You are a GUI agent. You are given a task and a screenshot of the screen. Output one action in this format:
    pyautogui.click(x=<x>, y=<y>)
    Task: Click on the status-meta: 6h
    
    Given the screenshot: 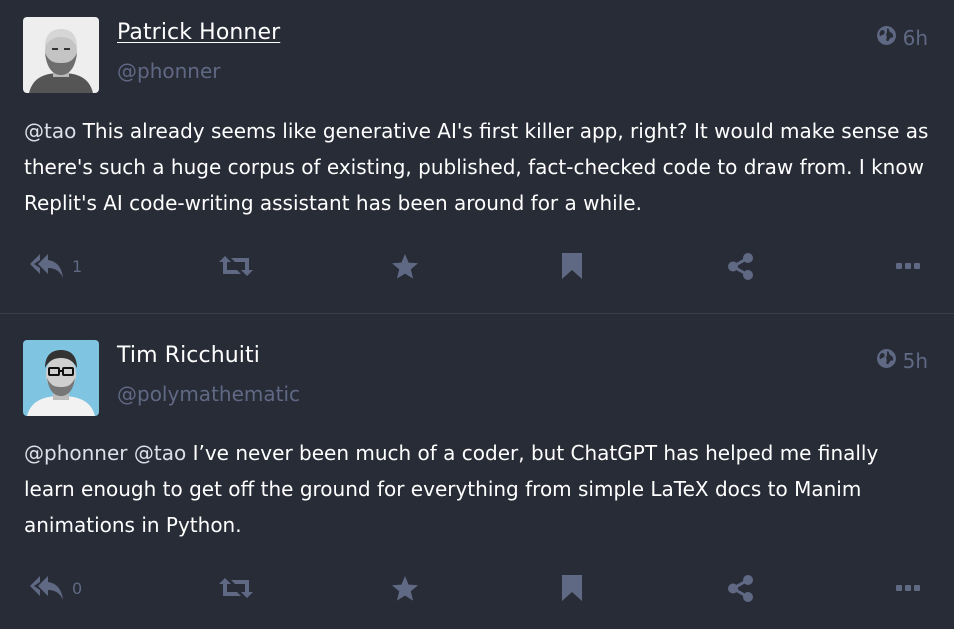 What is the action you would take?
    pyautogui.click(x=902, y=38)
    